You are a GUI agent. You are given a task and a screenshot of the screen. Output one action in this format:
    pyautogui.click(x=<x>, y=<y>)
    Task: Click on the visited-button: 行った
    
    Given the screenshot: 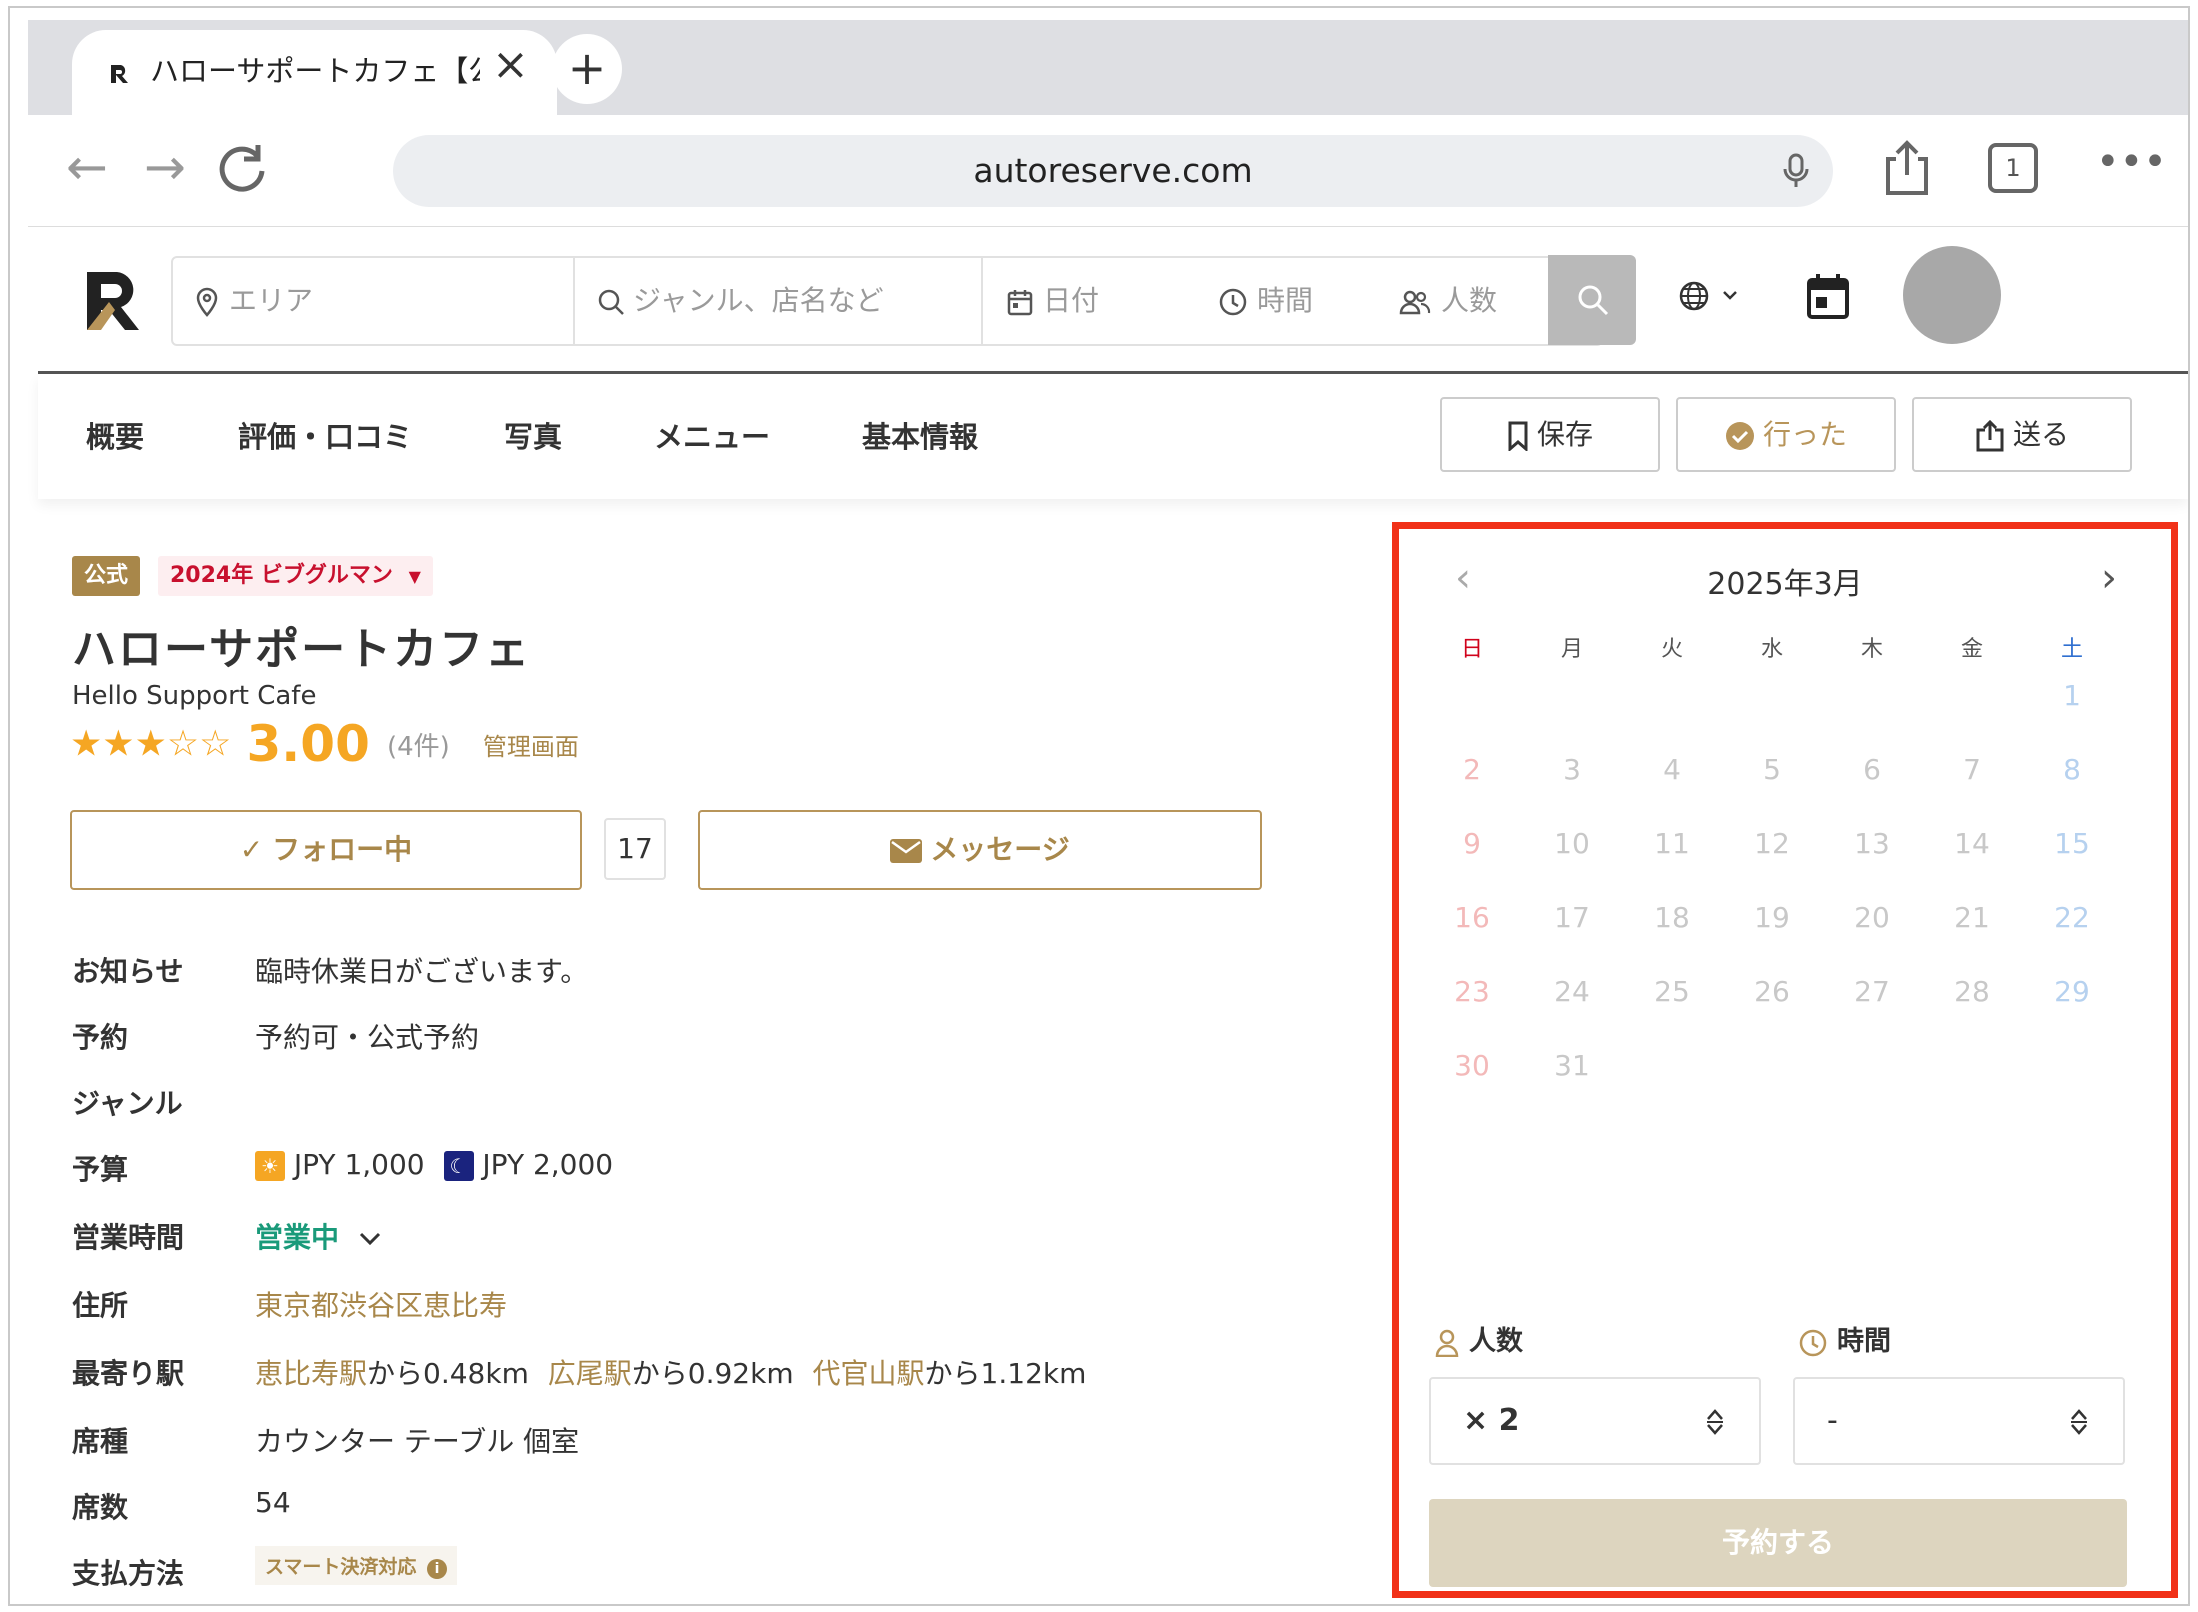 What is the action you would take?
    pyautogui.click(x=1786, y=434)
    